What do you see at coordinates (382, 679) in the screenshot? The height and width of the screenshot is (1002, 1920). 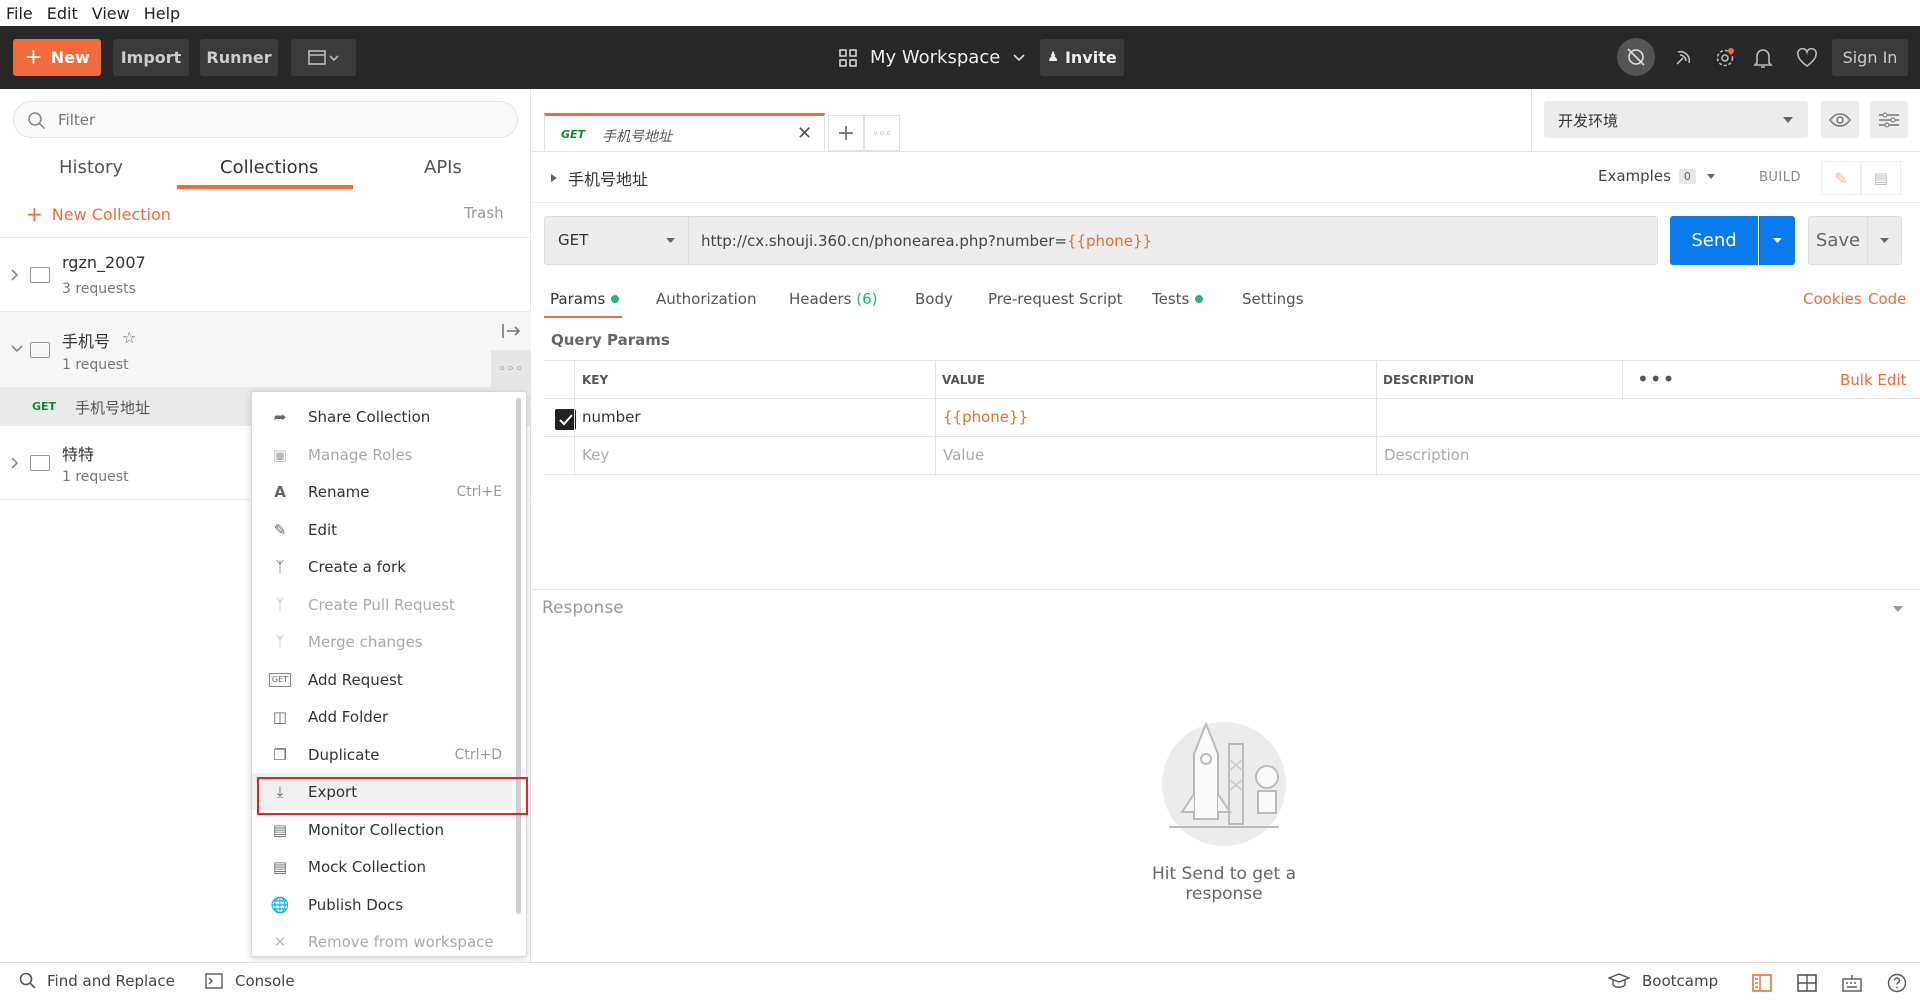 I see `menu-item-add-request: GET Add Request` at bounding box center [382, 679].